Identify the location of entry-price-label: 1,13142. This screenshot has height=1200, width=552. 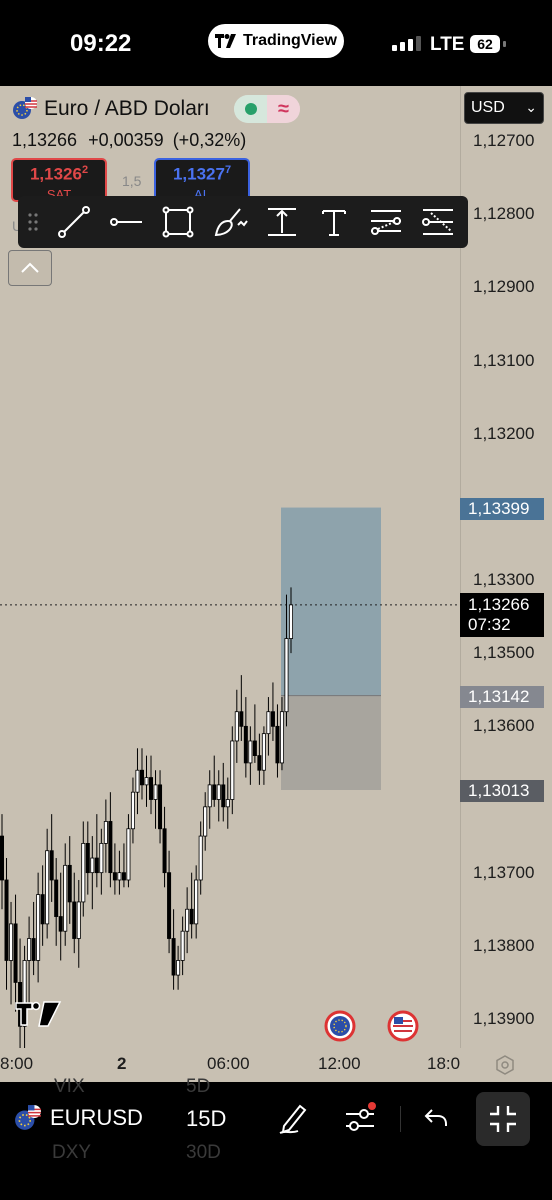
(502, 697).